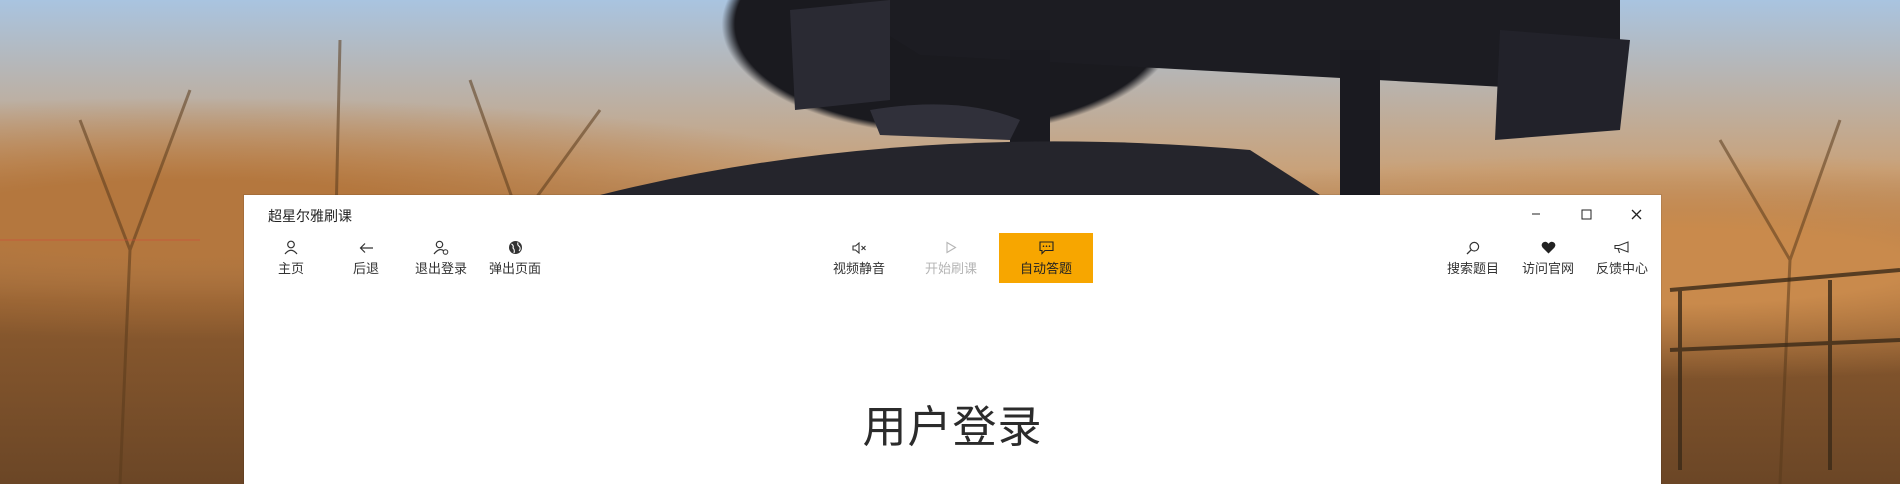 The image size is (1900, 484). What do you see at coordinates (441, 248) in the screenshot?
I see `user-logout-icon` at bounding box center [441, 248].